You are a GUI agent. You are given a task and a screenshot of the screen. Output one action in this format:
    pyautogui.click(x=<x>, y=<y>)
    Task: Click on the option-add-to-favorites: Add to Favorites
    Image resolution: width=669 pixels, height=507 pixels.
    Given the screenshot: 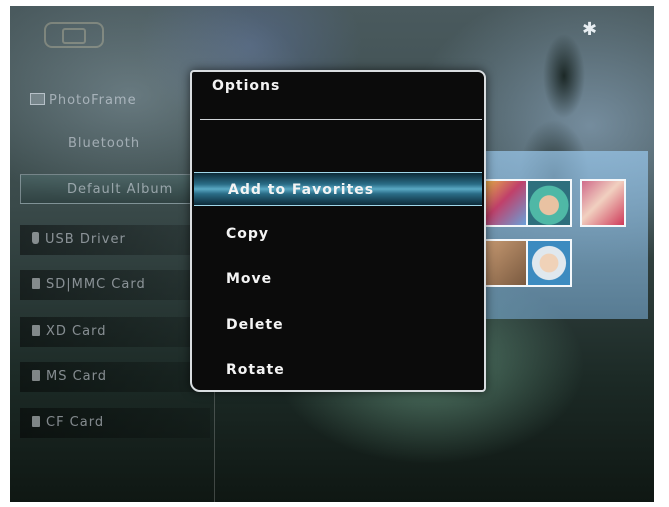 What is the action you would take?
    pyautogui.click(x=338, y=189)
    